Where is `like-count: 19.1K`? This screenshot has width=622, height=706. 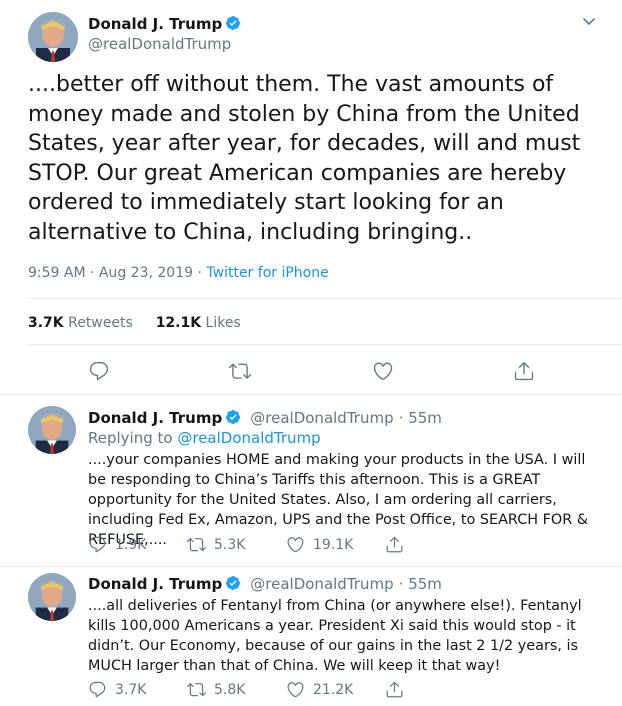 like-count: 19.1K is located at coordinates (333, 544).